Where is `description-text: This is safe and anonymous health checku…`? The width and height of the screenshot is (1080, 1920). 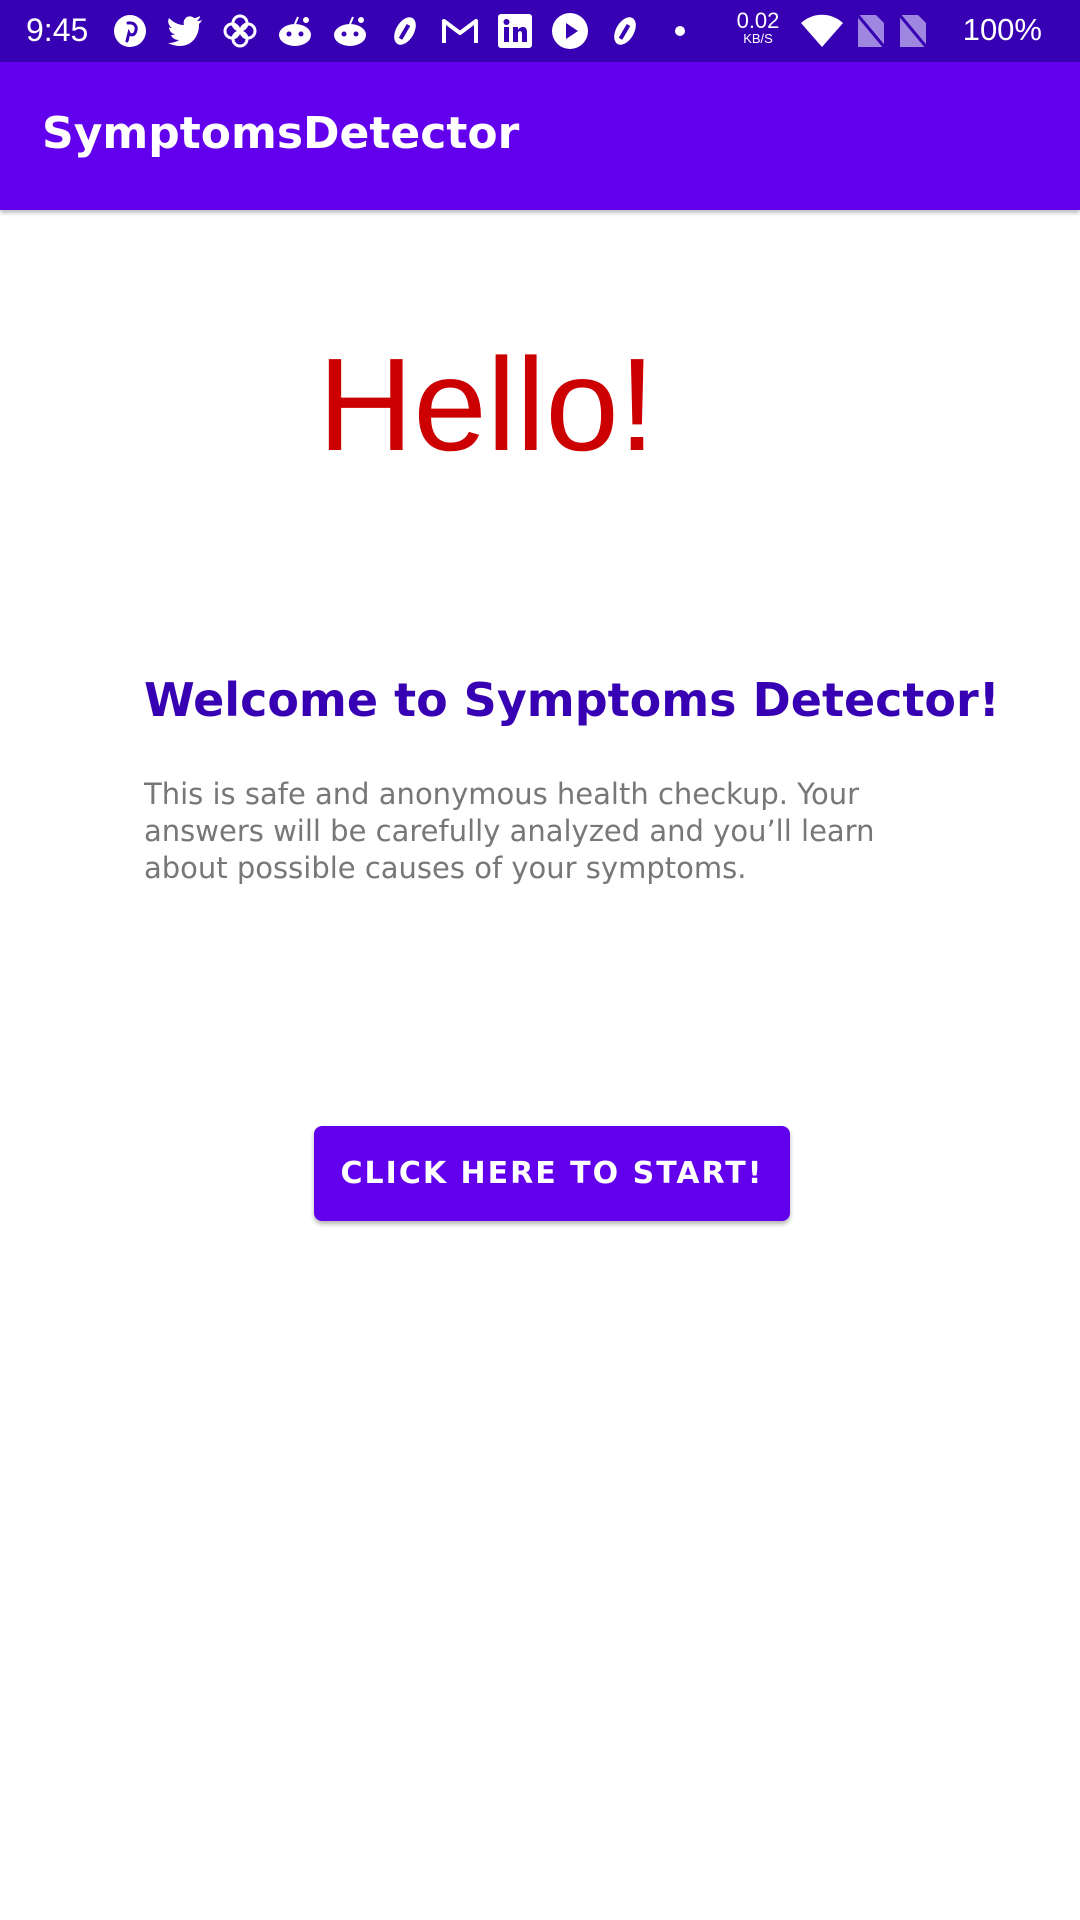
description-text: This is safe and anonymous health checku… is located at coordinates (509, 831).